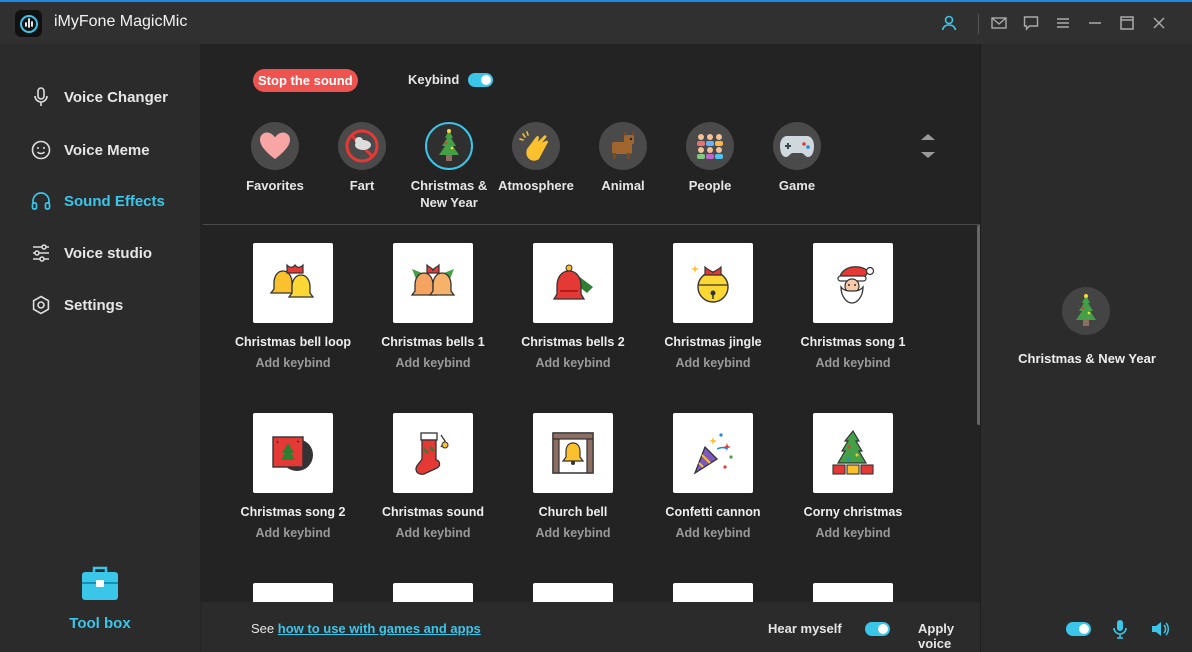 Image resolution: width=1192 pixels, height=652 pixels. What do you see at coordinates (263, 628) in the screenshot?
I see `help-prefix: See` at bounding box center [263, 628].